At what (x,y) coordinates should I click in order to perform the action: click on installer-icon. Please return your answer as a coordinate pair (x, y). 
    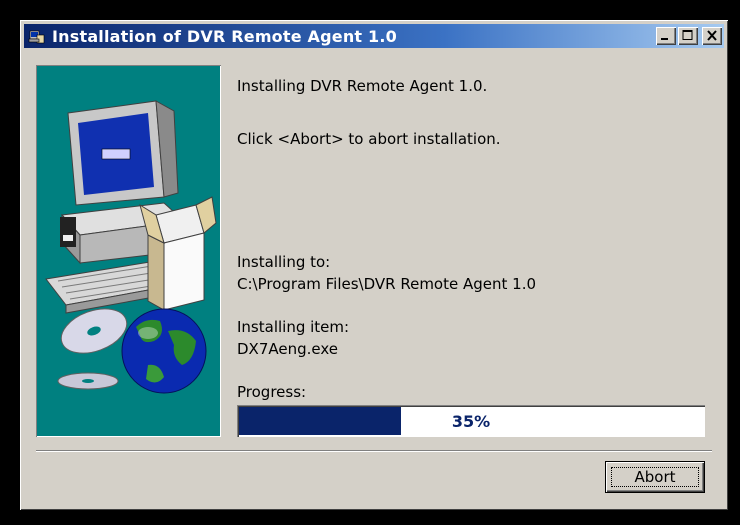
    Looking at the image, I should click on (37, 36).